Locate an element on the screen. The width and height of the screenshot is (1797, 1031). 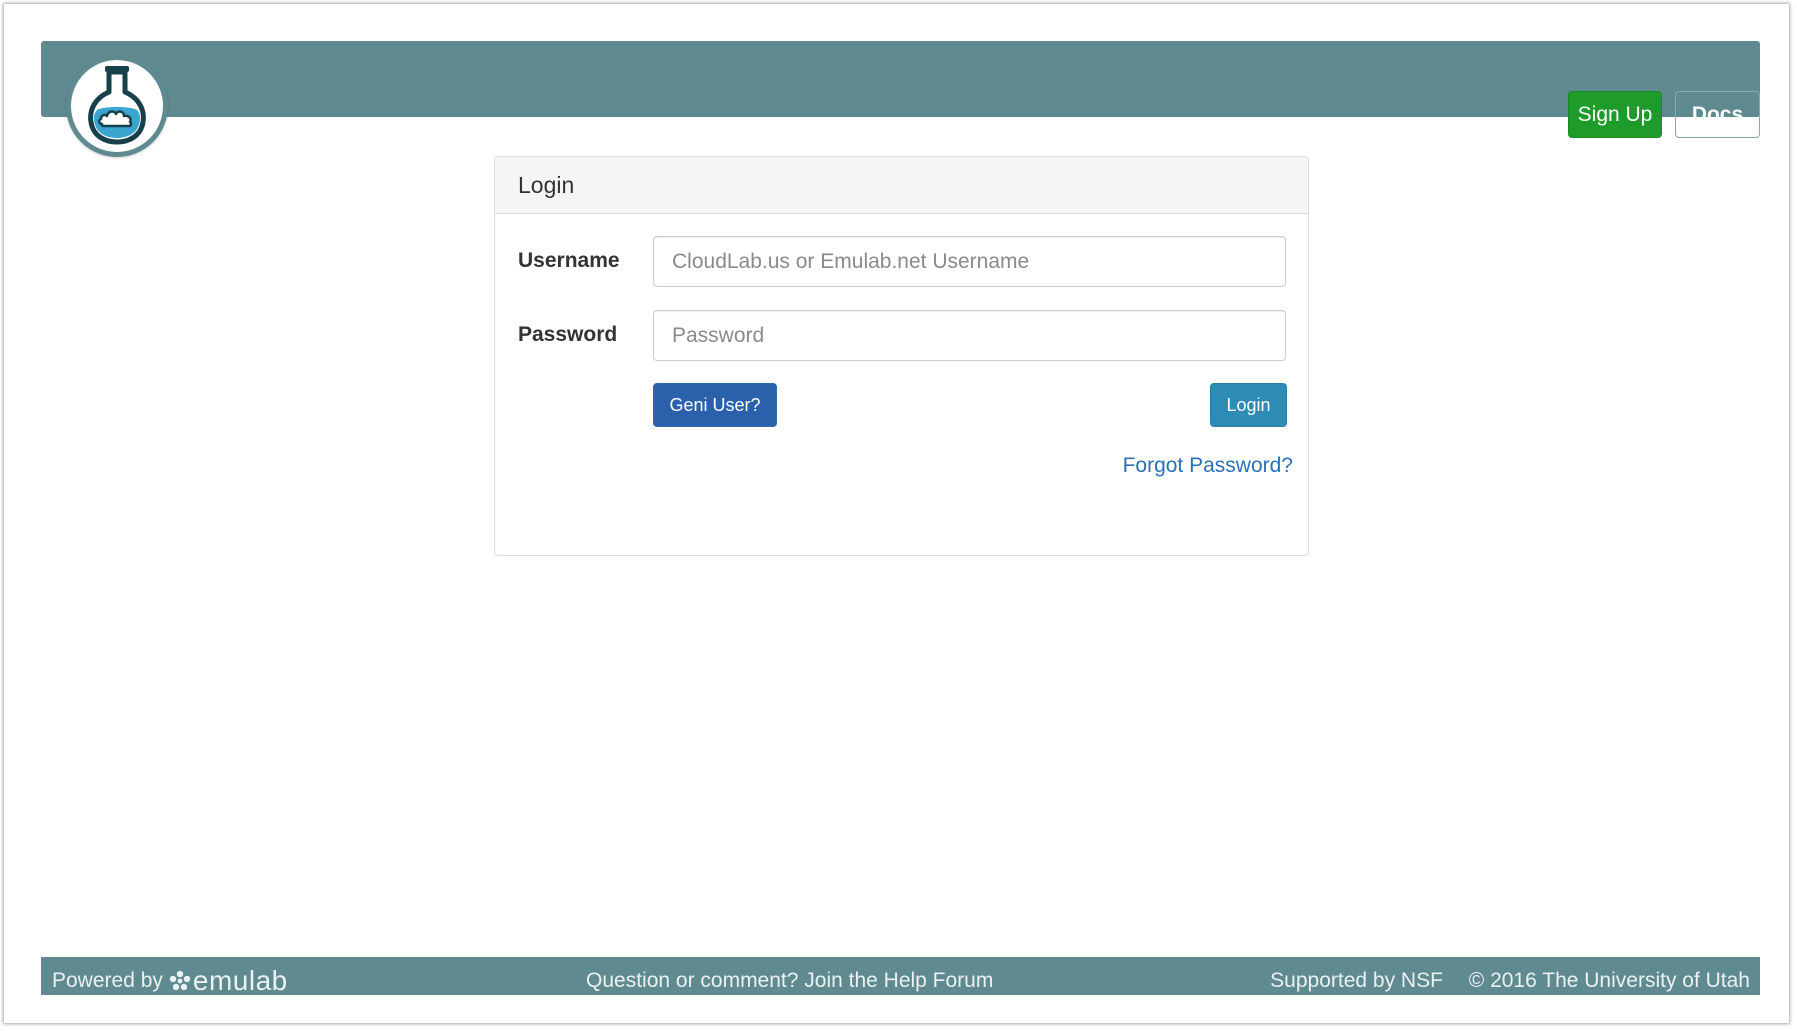
emulab-logo: emulab is located at coordinates (228, 980).